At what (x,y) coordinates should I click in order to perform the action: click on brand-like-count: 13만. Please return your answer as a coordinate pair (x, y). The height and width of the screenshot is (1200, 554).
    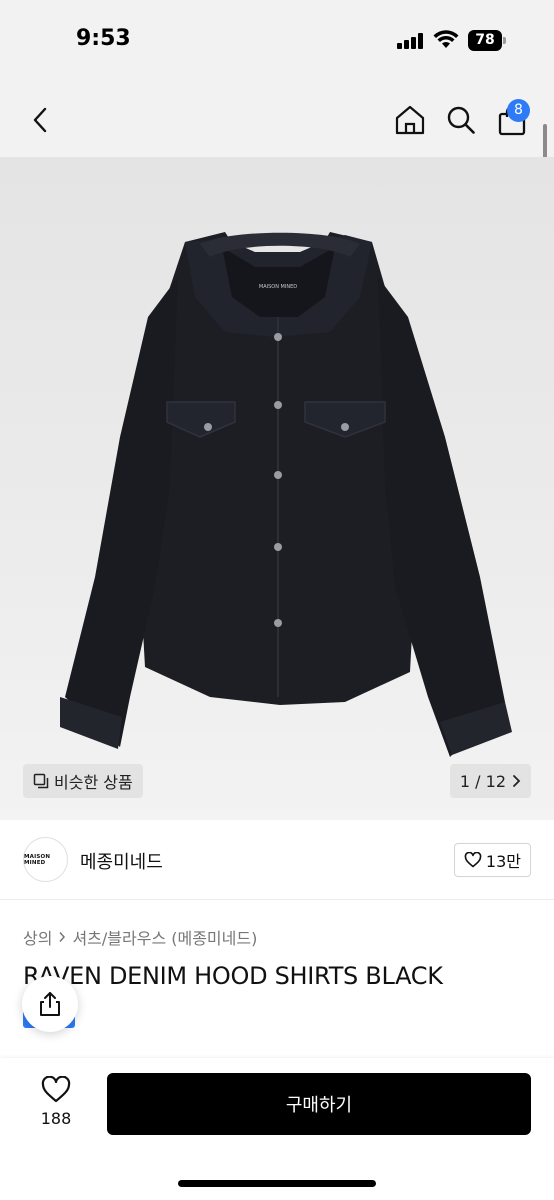
    Looking at the image, I should click on (503, 861).